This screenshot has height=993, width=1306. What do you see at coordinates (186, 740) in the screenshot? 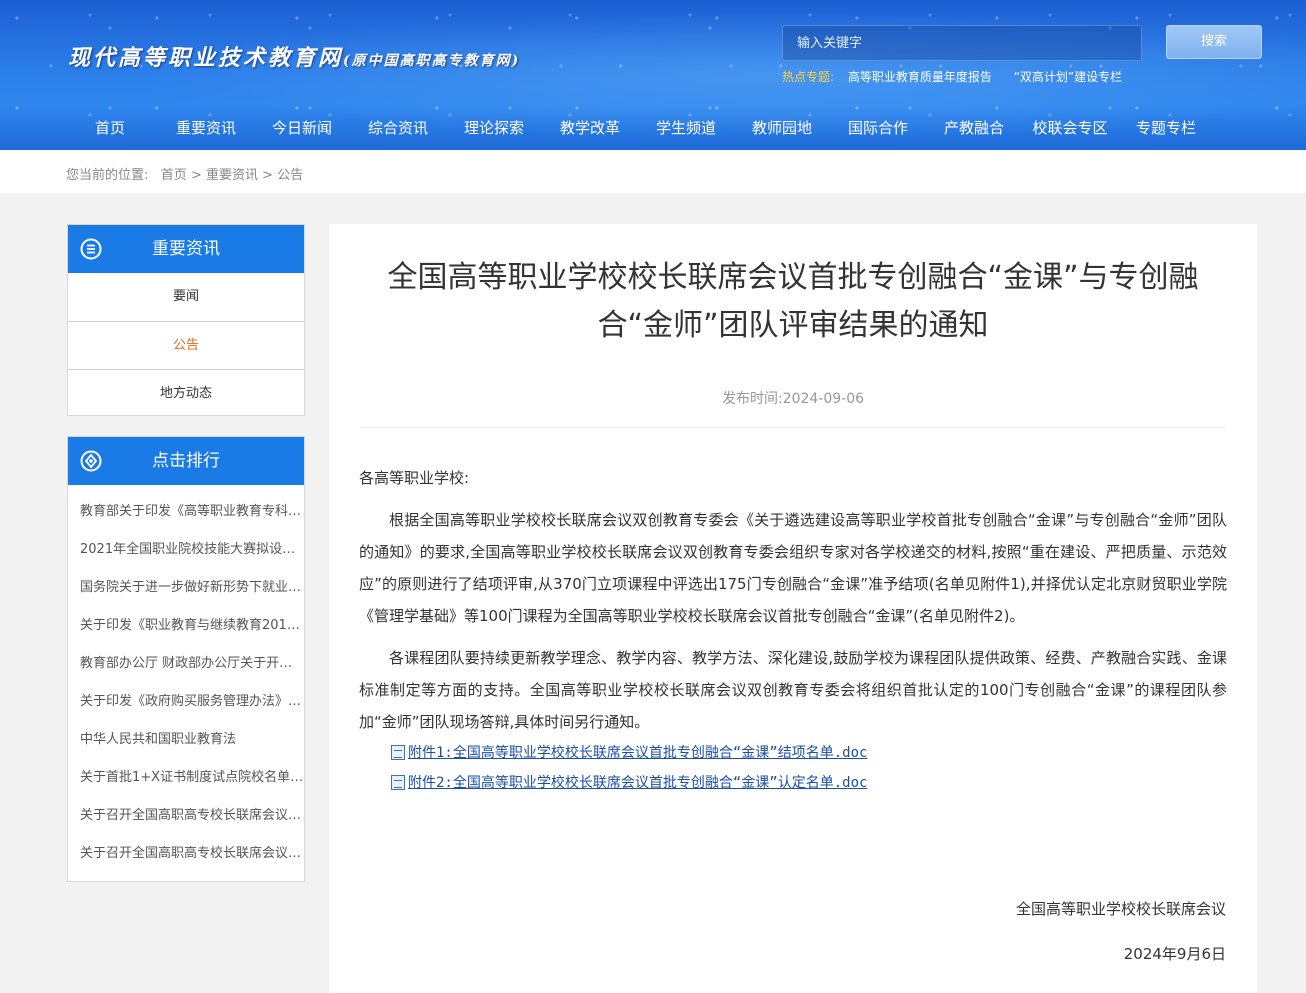
I see `ranking-item: 中华人民共和国职业教育法` at bounding box center [186, 740].